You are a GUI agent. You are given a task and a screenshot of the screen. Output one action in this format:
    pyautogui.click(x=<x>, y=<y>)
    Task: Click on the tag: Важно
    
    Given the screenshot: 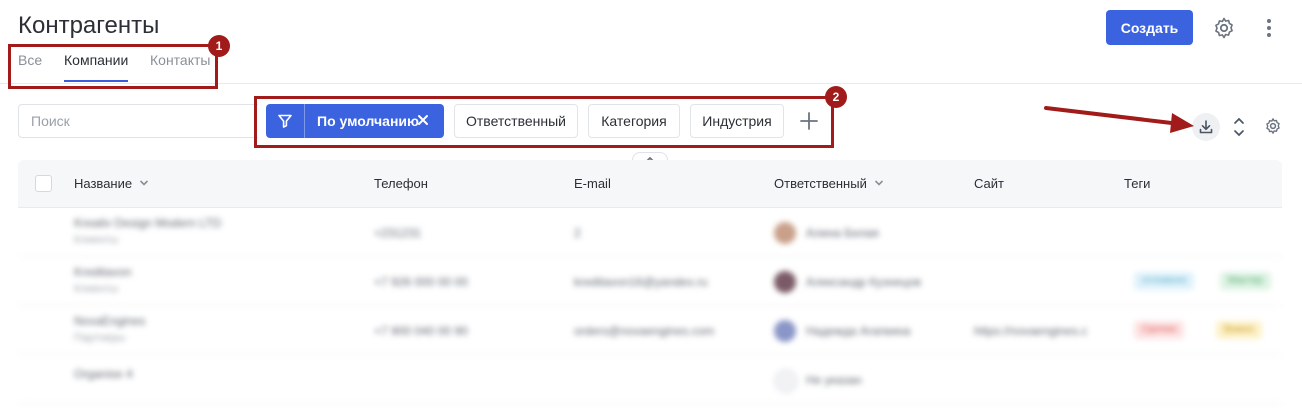 What is the action you would take?
    pyautogui.click(x=1239, y=330)
    